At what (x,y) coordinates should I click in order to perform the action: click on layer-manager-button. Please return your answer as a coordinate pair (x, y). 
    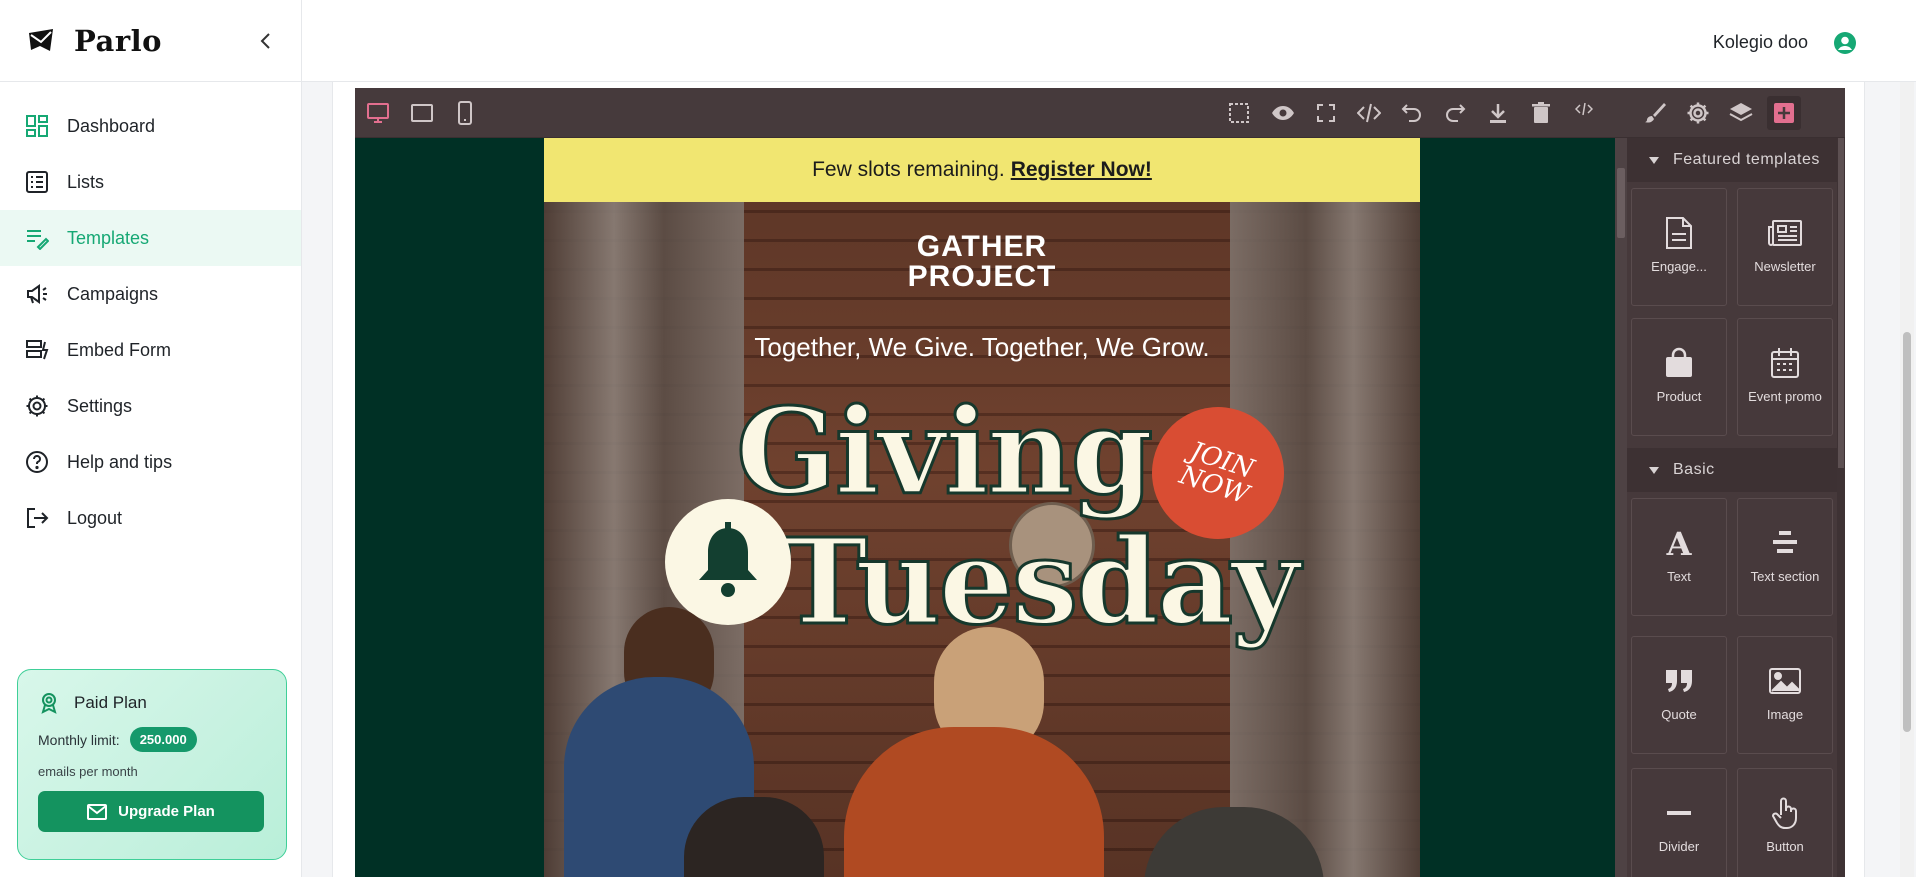
    Looking at the image, I should click on (1741, 113).